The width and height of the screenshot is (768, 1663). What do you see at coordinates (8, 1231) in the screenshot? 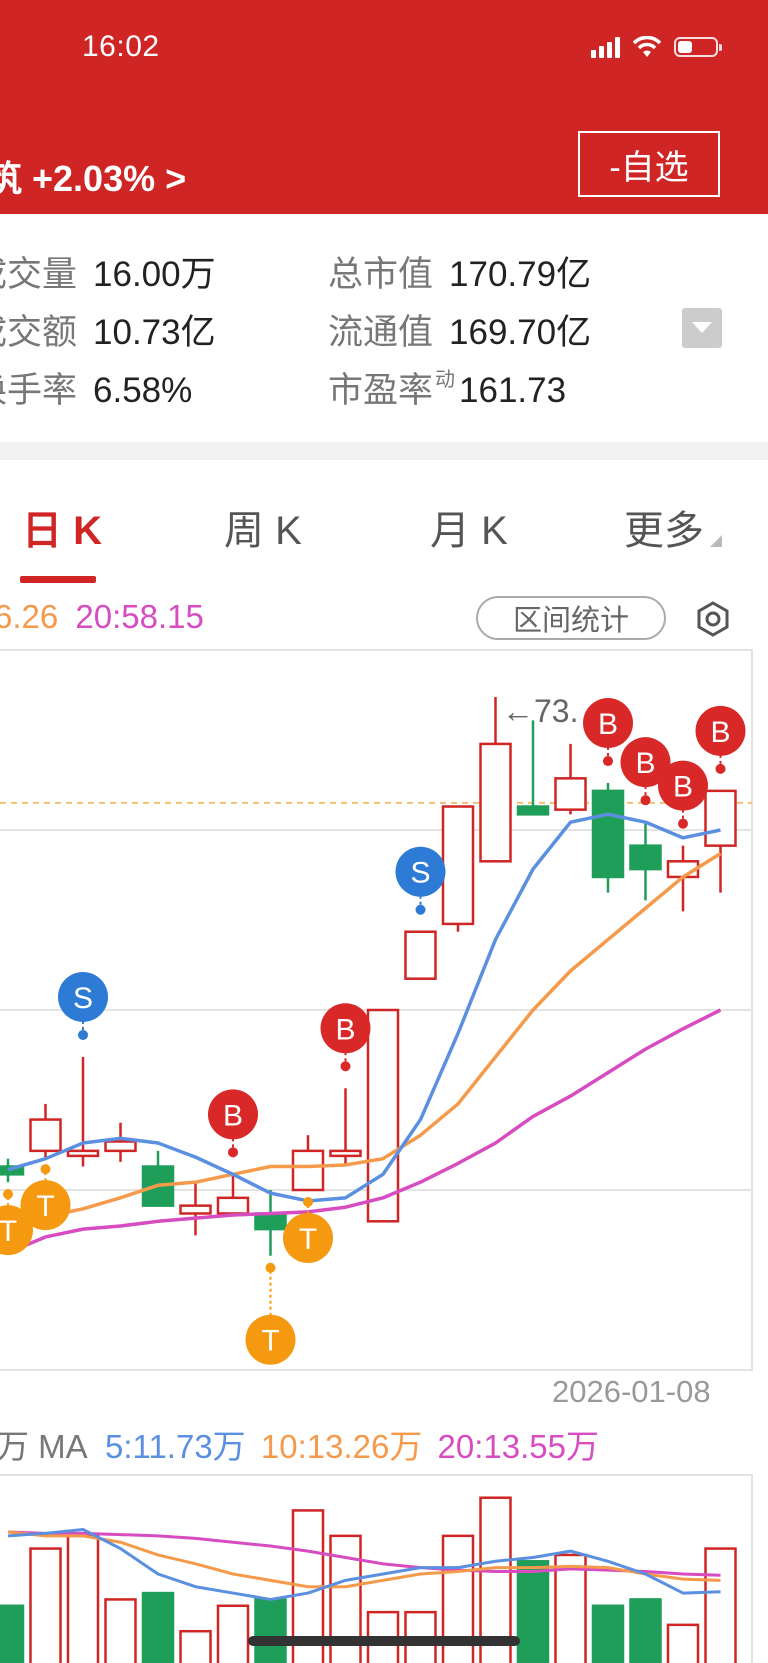
I see `signal-label-0: T` at bounding box center [8, 1231].